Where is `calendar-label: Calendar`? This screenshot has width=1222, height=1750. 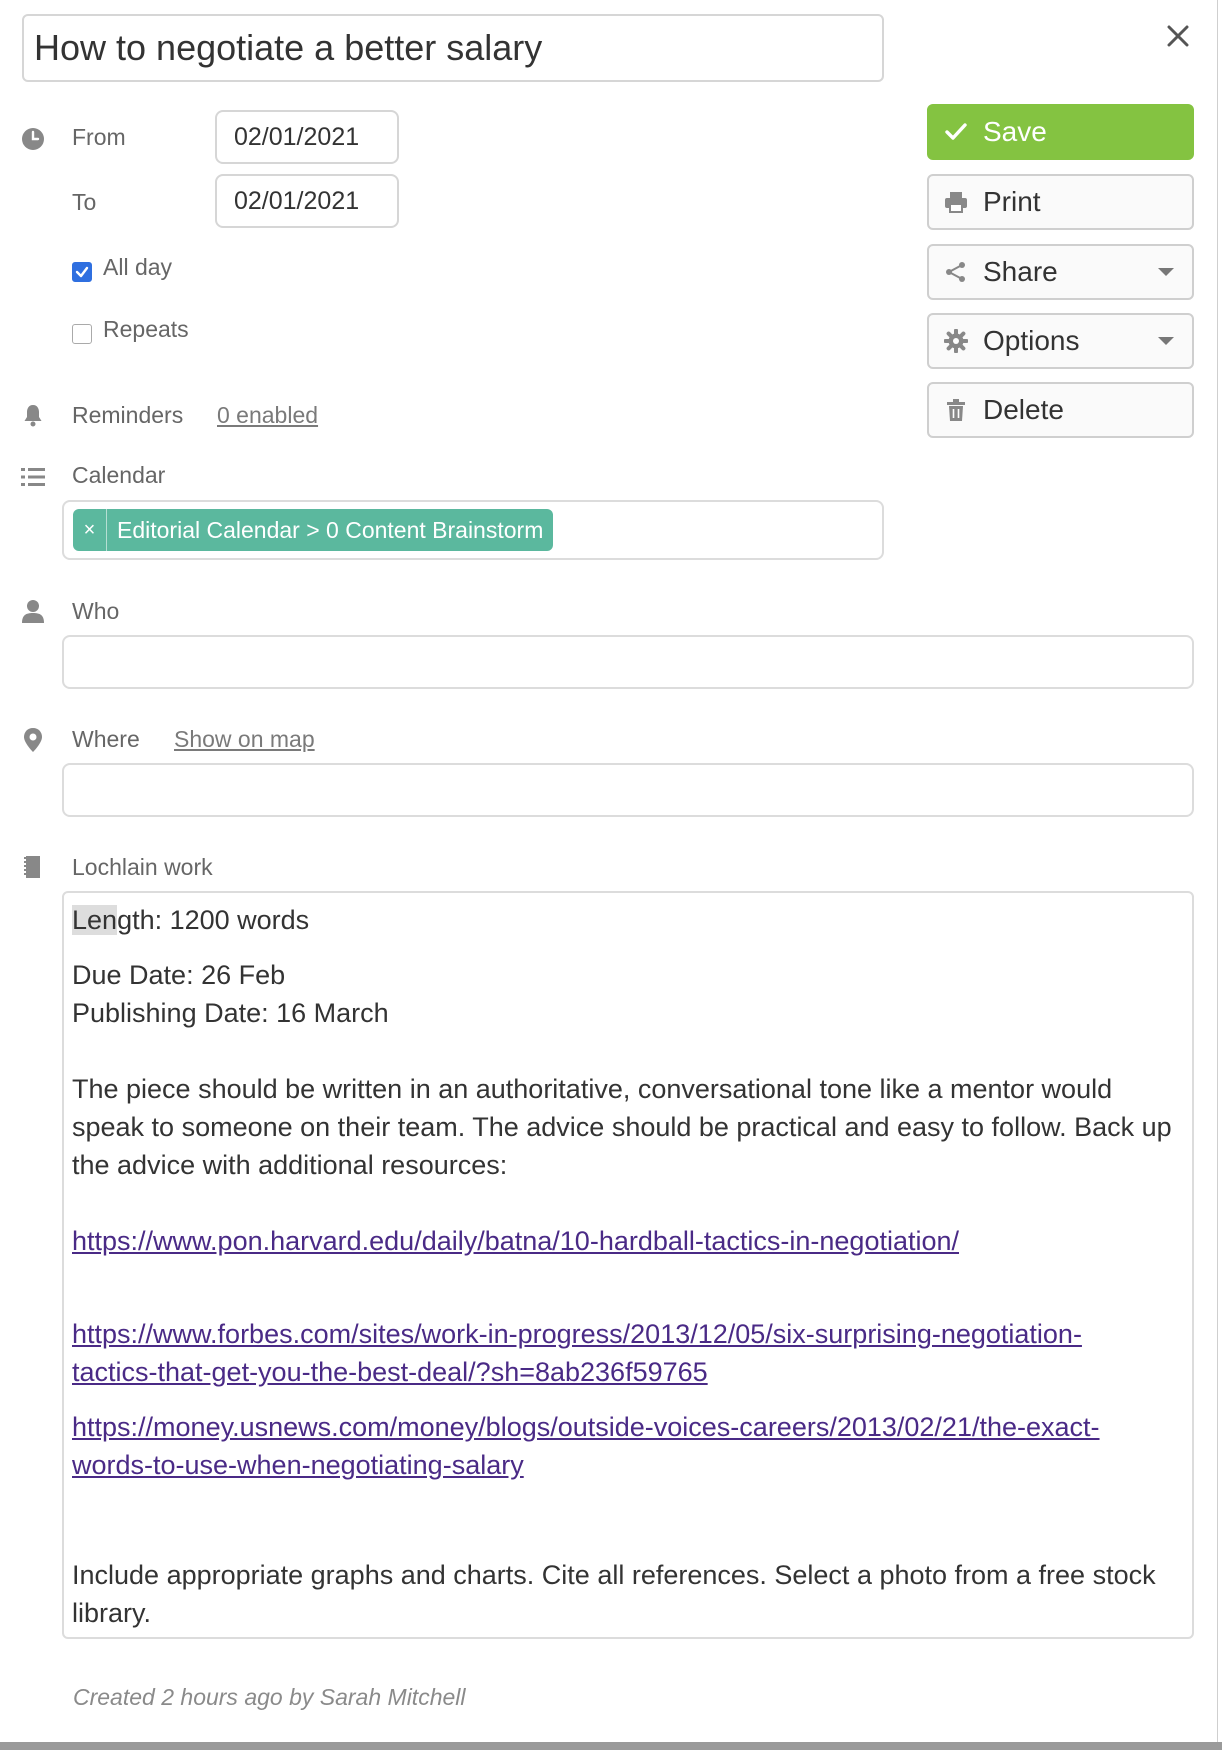 calendar-label: Calendar is located at coordinates (119, 475).